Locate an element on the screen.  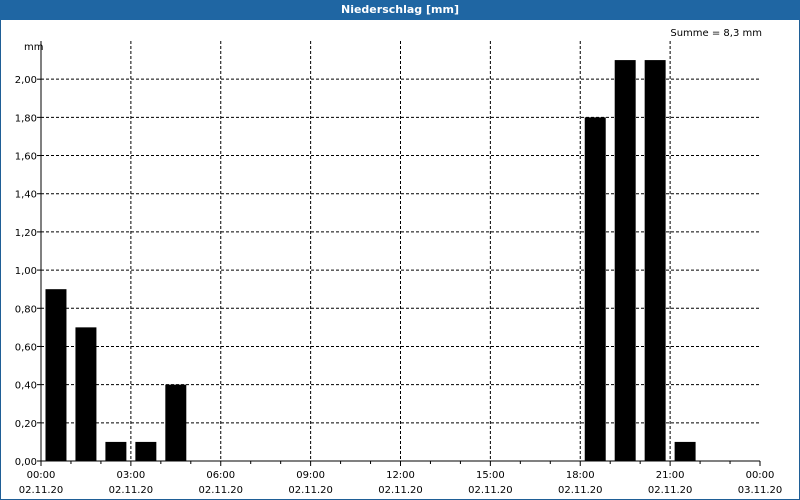
y-tick-label: 1,00 is located at coordinates (26, 271).